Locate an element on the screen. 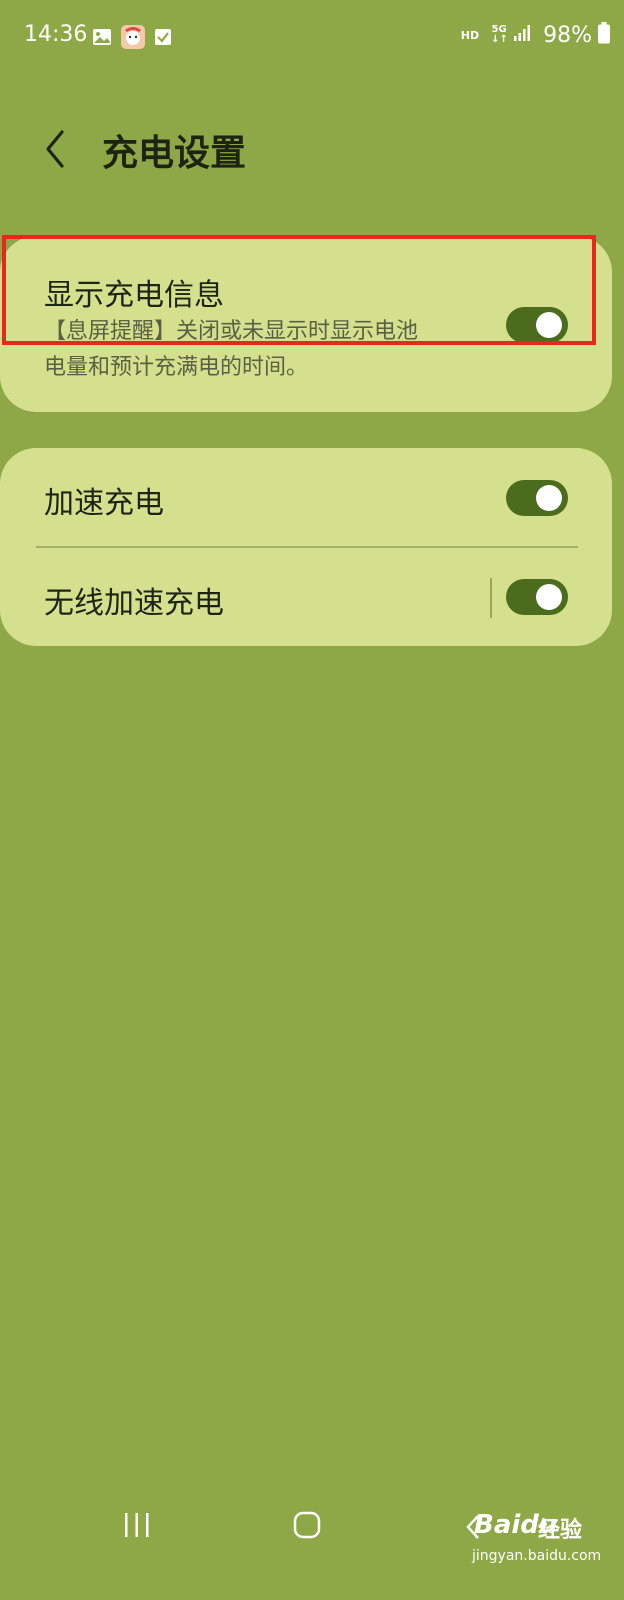 This screenshot has width=624, height=1600. divider is located at coordinates (307, 547).